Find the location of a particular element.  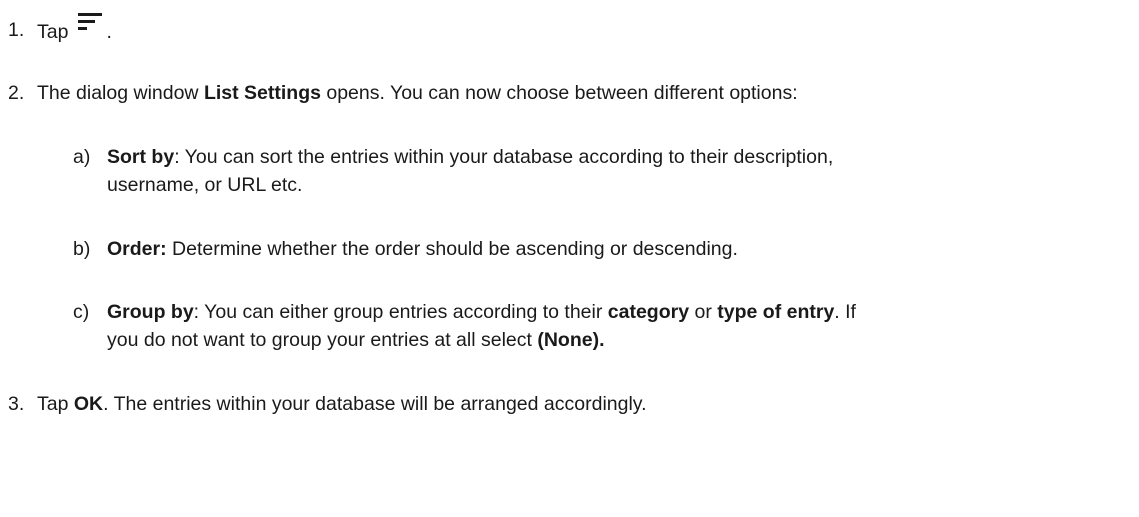

type-of-entry-term: type of entry is located at coordinates (776, 312).